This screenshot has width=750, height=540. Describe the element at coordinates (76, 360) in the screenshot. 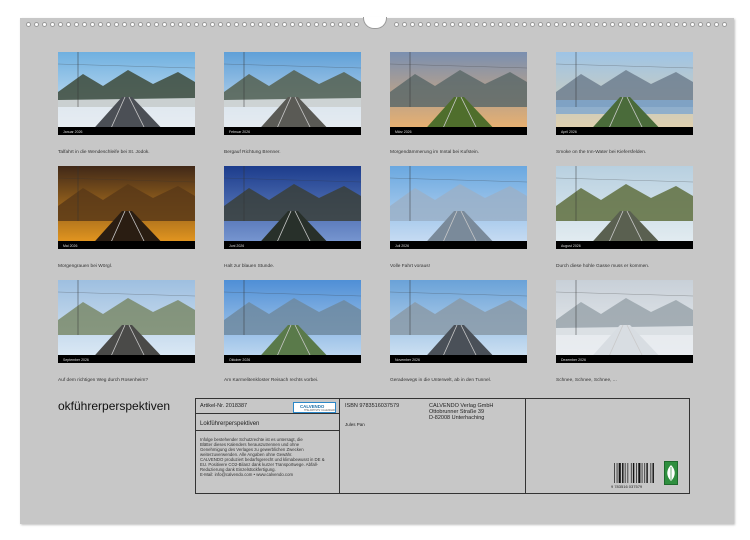

I see `month-label: September 2026` at that location.